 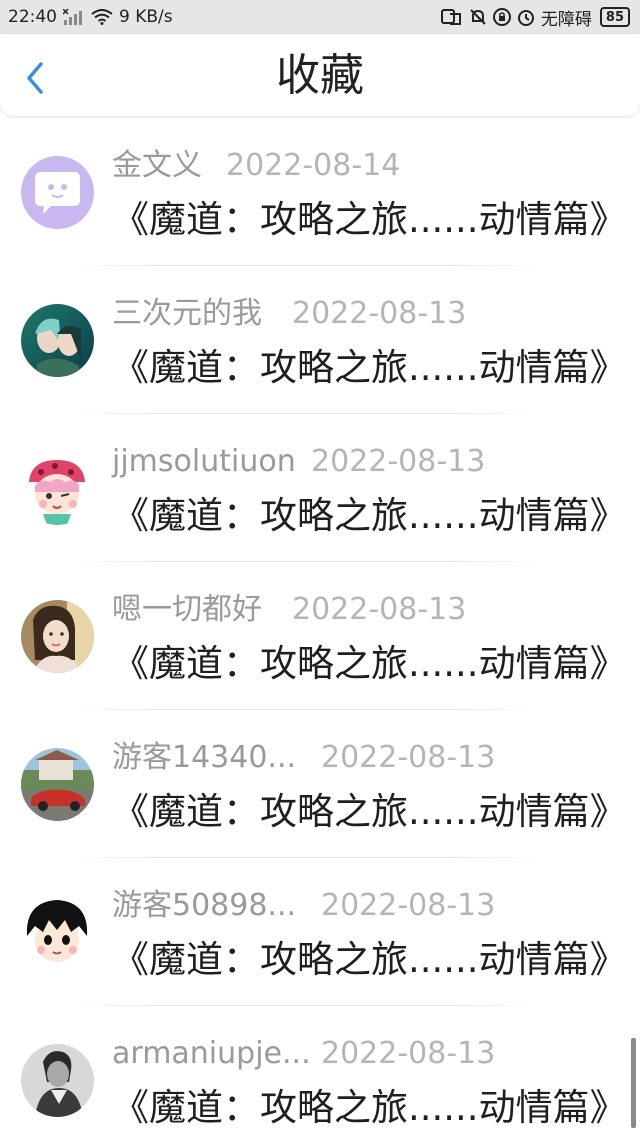 What do you see at coordinates (320, 784) in the screenshot?
I see `list-item: 游客14340... 2022-08-13 《魔道：攻略之旅......动情篇》` at bounding box center [320, 784].